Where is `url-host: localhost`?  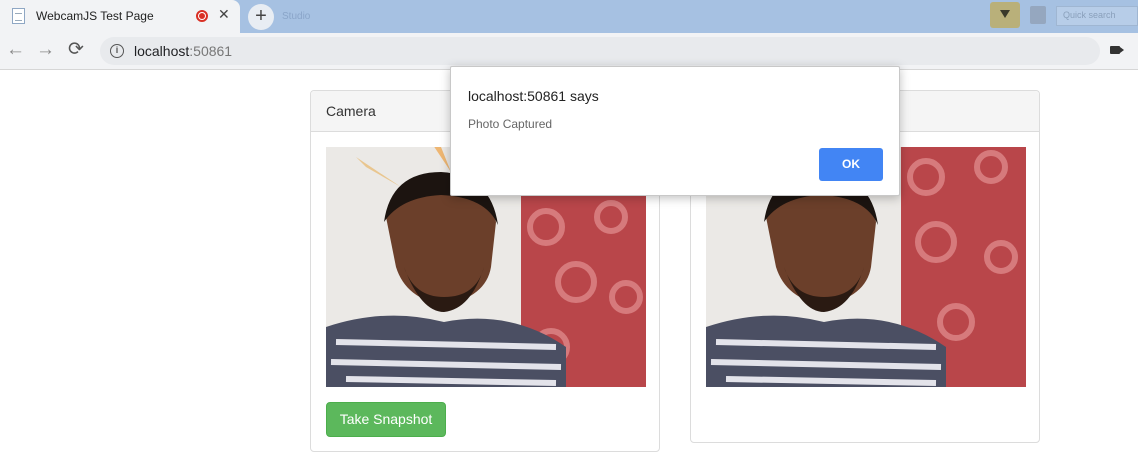 url-host: localhost is located at coordinates (162, 51).